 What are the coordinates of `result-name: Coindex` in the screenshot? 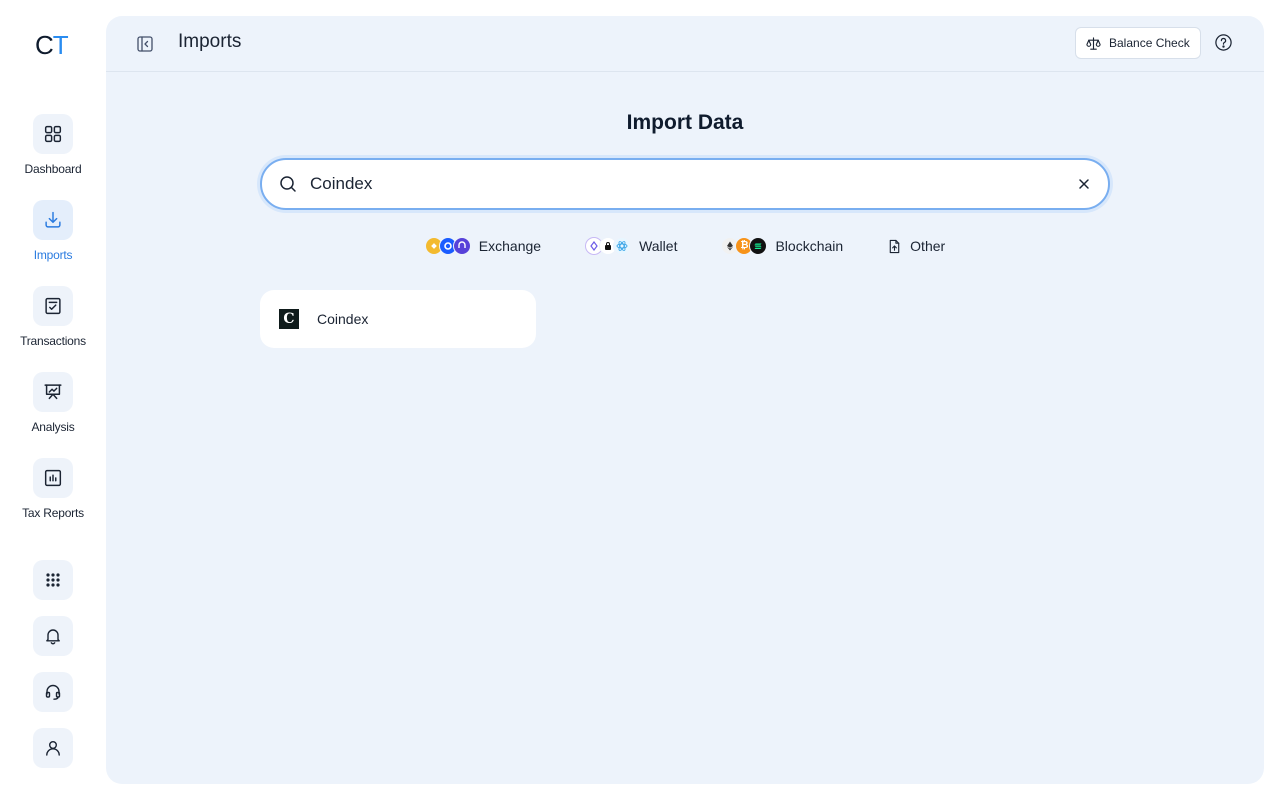 It's located at (343, 319).